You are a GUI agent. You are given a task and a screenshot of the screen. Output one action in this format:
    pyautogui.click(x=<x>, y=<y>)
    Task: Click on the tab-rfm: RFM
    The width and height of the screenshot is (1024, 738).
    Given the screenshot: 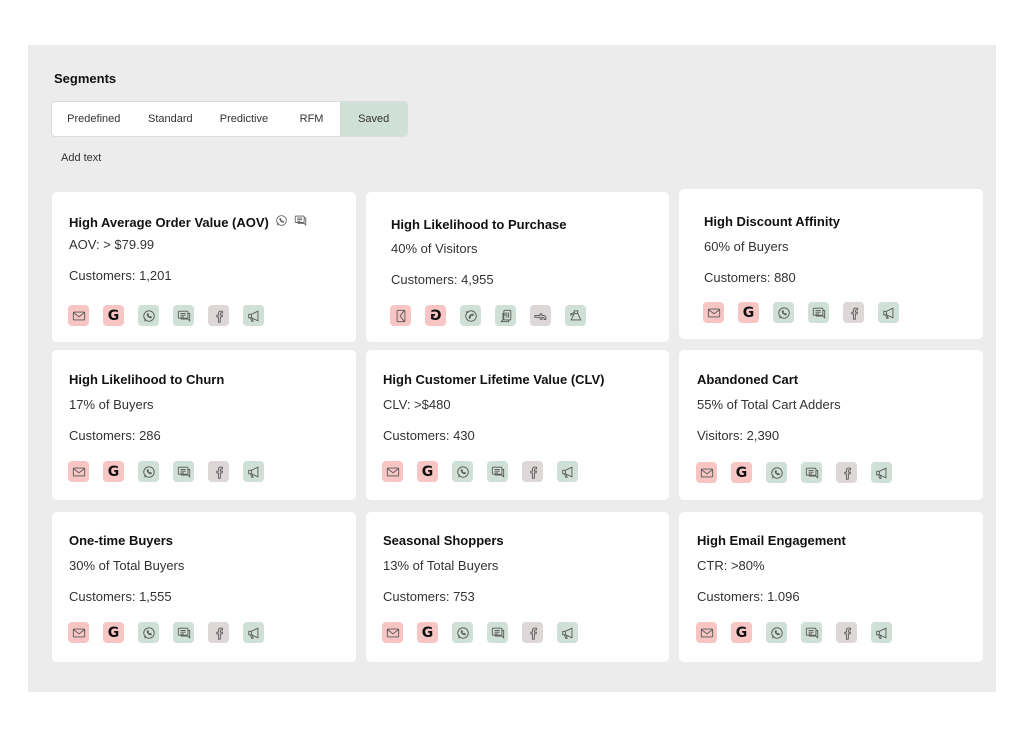 What is the action you would take?
    pyautogui.click(x=312, y=119)
    